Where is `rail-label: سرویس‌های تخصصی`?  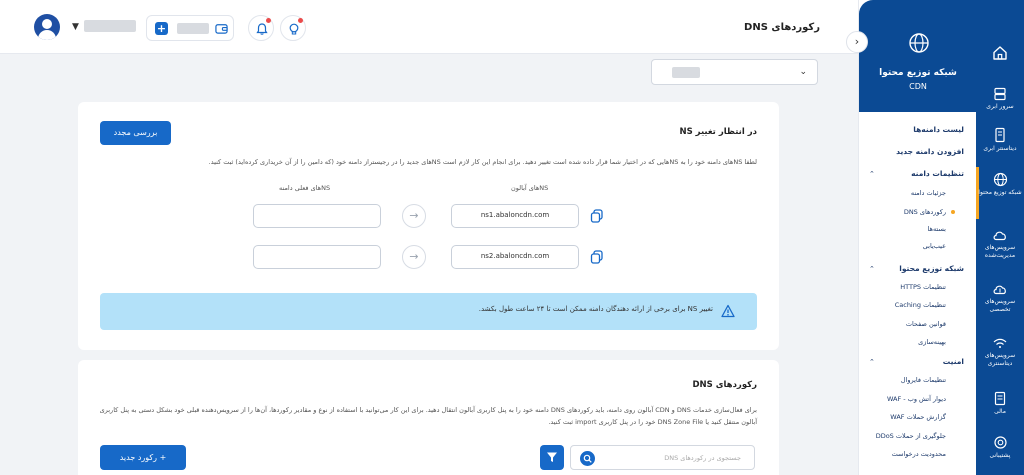 rail-label: سرویس‌های تخصصی is located at coordinates (1000, 305).